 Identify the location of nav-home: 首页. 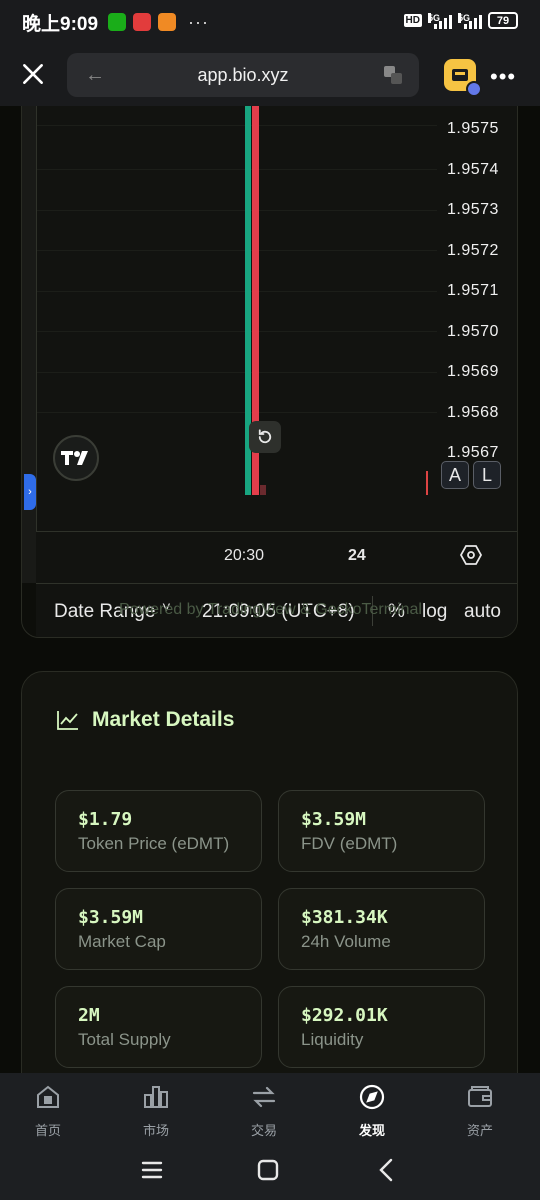
(48, 1111).